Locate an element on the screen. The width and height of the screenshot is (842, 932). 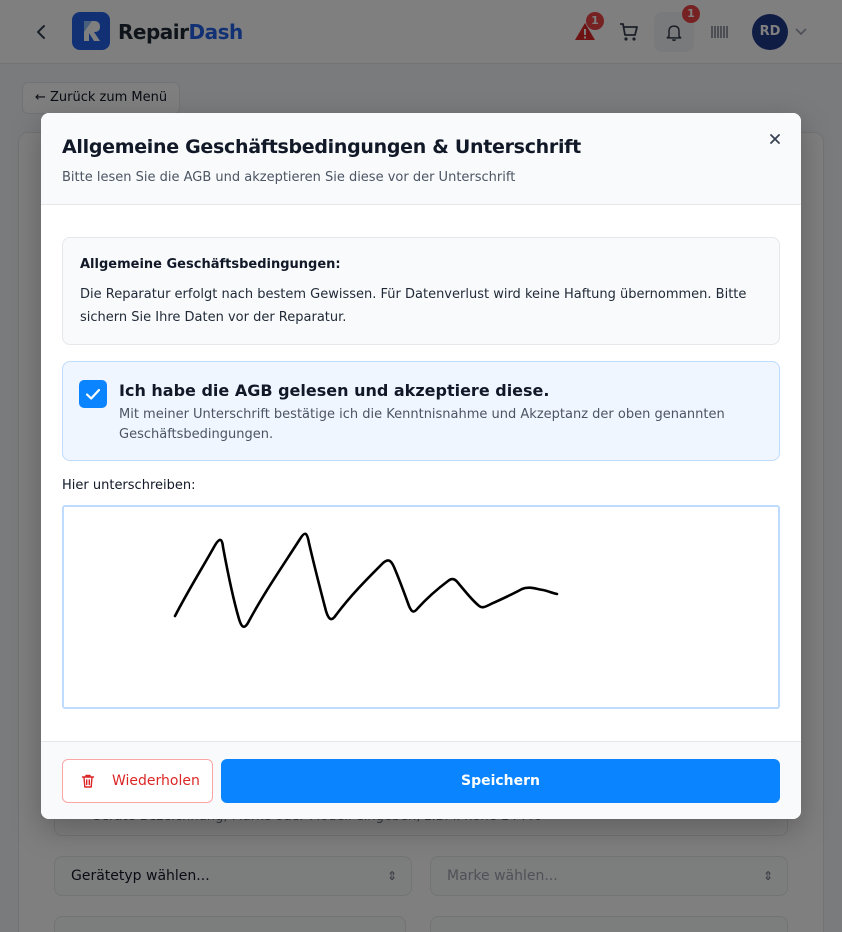
modal-footer: Wiederholen Speichern is located at coordinates (421, 780).